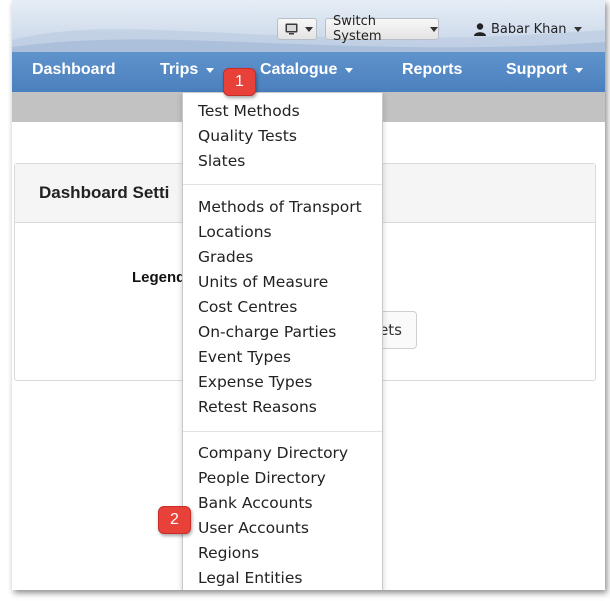 This screenshot has width=610, height=601. I want to click on switch-system-button: Switch System, so click(382, 29).